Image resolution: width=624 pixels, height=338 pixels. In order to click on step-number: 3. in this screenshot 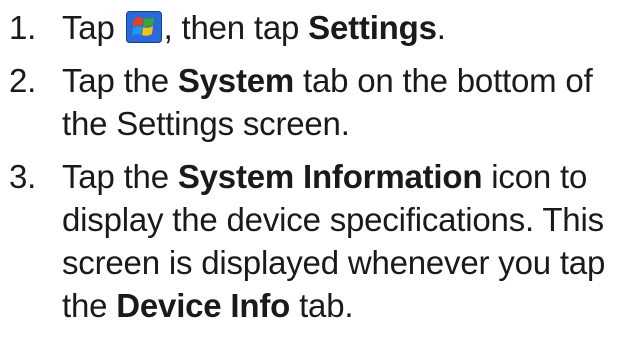, I will do `click(23, 176)`.